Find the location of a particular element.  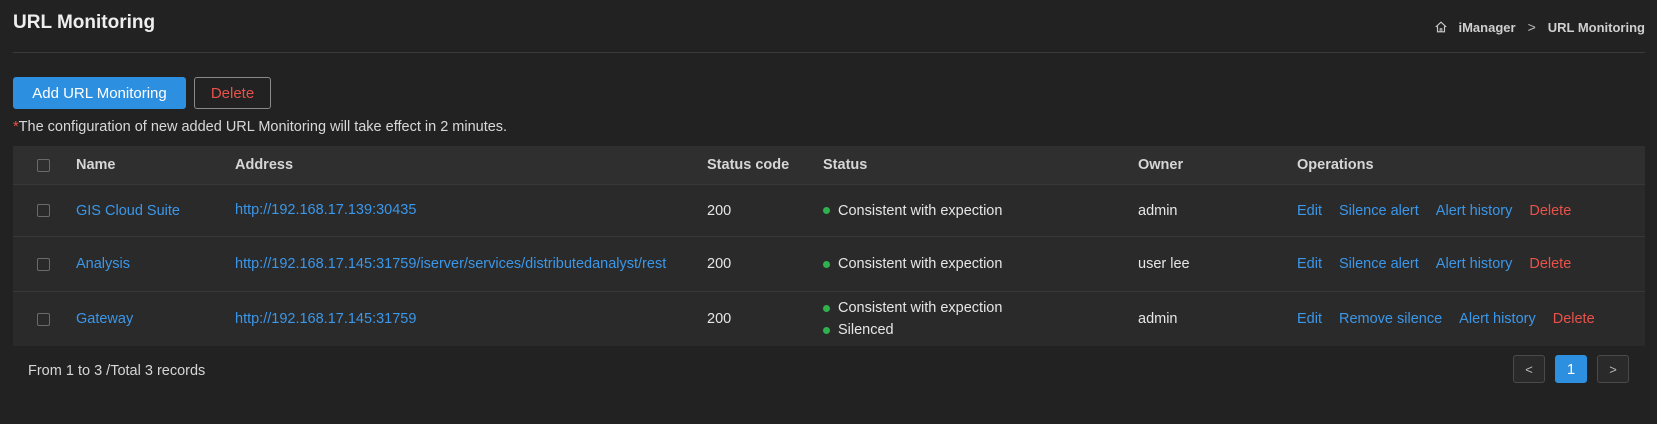

row-name-link: Analysis is located at coordinates (103, 264).